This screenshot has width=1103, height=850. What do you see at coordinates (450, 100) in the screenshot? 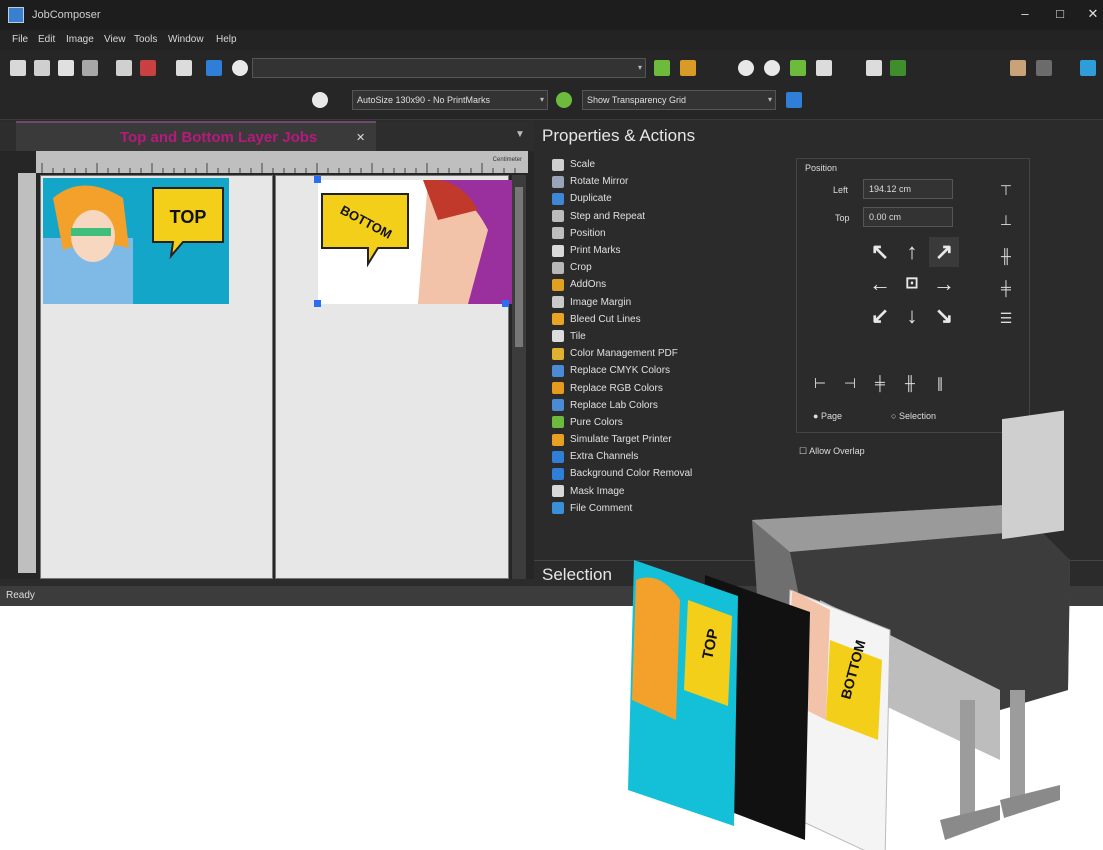
I see `page-size-select: AutoSize 130x90 - No PrintMarks ▾` at bounding box center [450, 100].